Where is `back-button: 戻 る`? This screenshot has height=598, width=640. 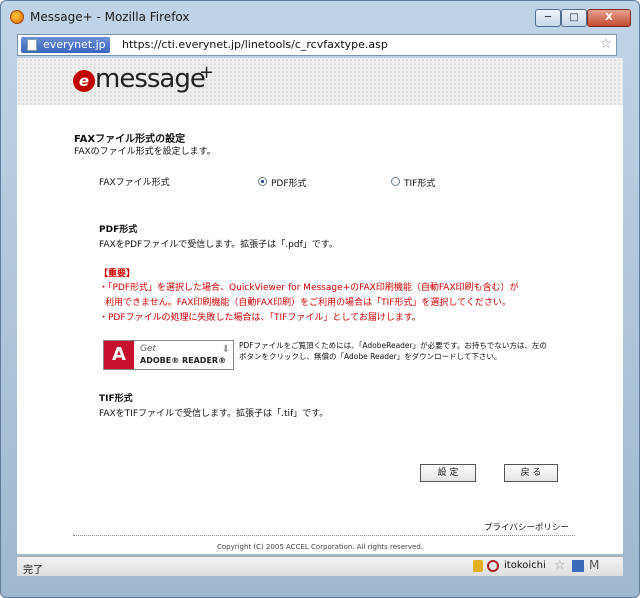
back-button: 戻 る is located at coordinates (531, 473).